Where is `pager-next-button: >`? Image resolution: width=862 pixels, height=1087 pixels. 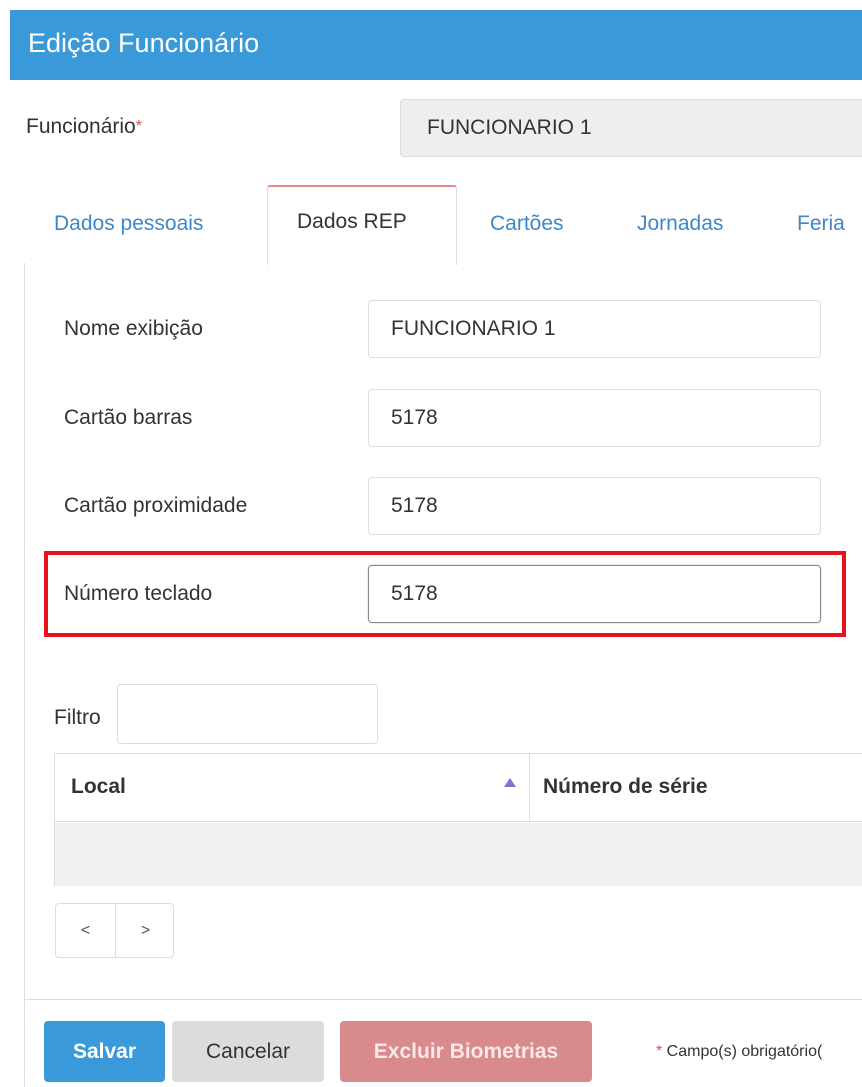 pager-next-button: > is located at coordinates (145, 930).